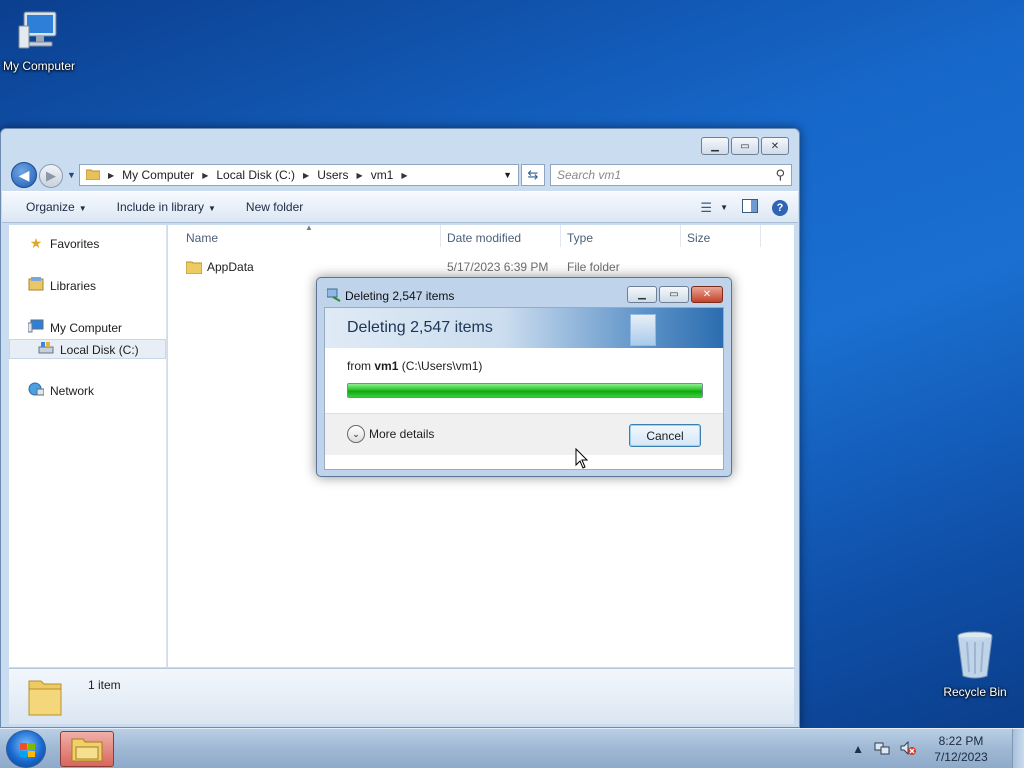  I want to click on recycle-animation-icon, so click(643, 330).